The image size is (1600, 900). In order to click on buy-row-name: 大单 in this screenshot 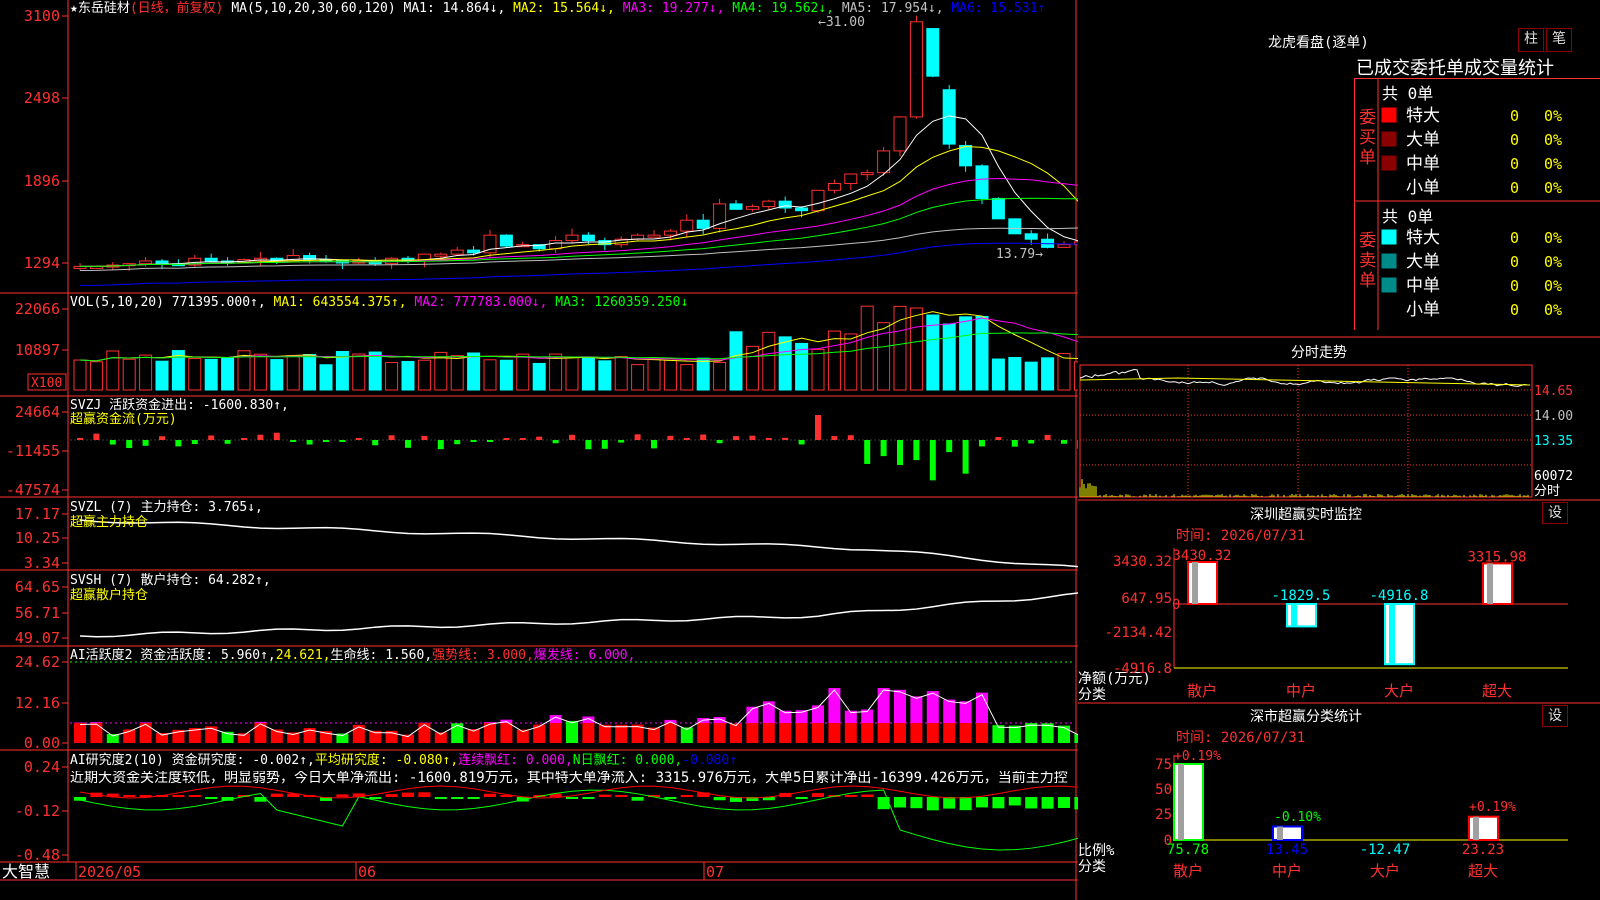, I will do `click(1423, 140)`.